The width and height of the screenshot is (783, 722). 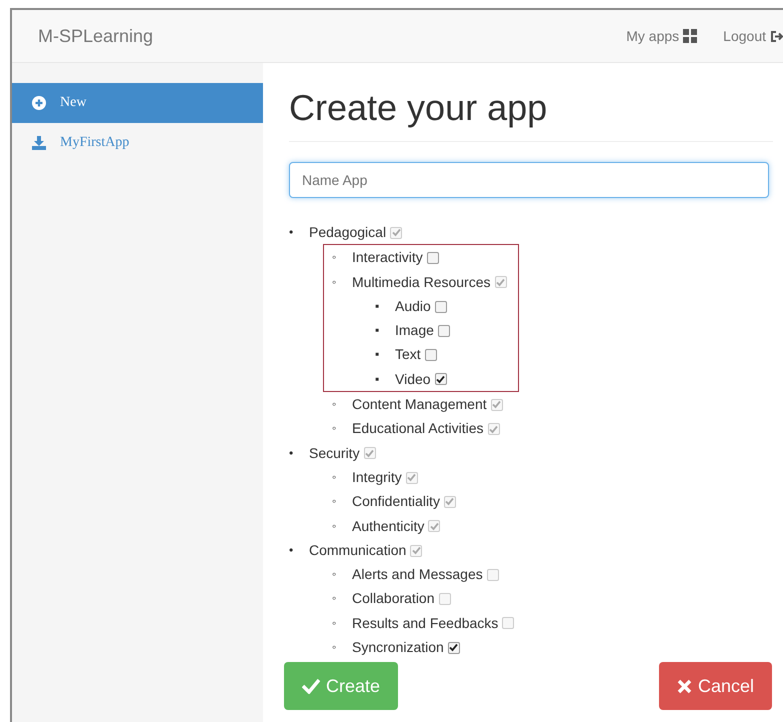 I want to click on check-icon, so click(x=311, y=686).